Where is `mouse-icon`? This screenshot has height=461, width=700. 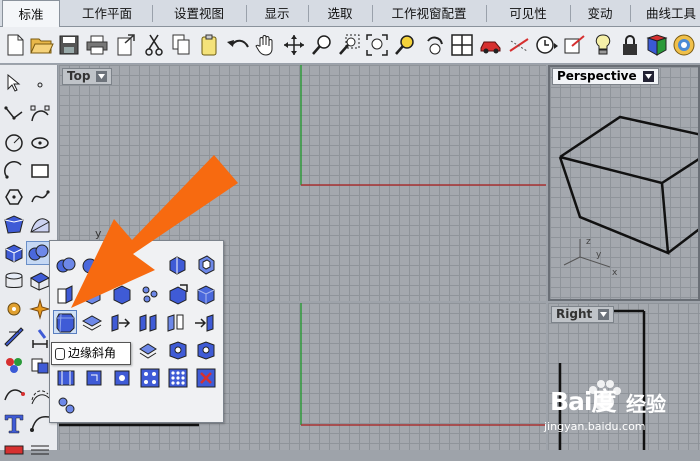
mouse-icon is located at coordinates (60, 354).